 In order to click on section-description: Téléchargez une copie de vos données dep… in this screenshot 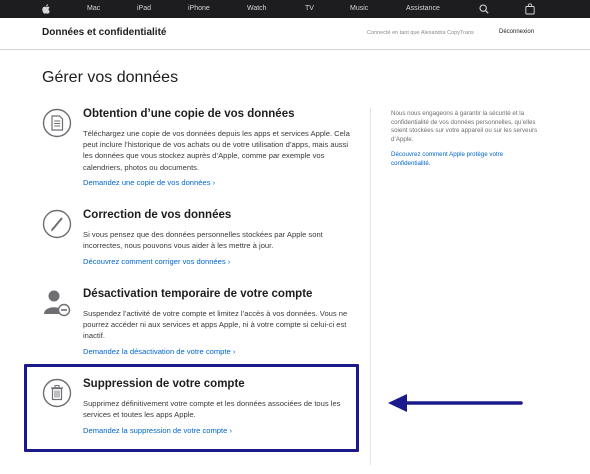, I will do `click(216, 150)`.